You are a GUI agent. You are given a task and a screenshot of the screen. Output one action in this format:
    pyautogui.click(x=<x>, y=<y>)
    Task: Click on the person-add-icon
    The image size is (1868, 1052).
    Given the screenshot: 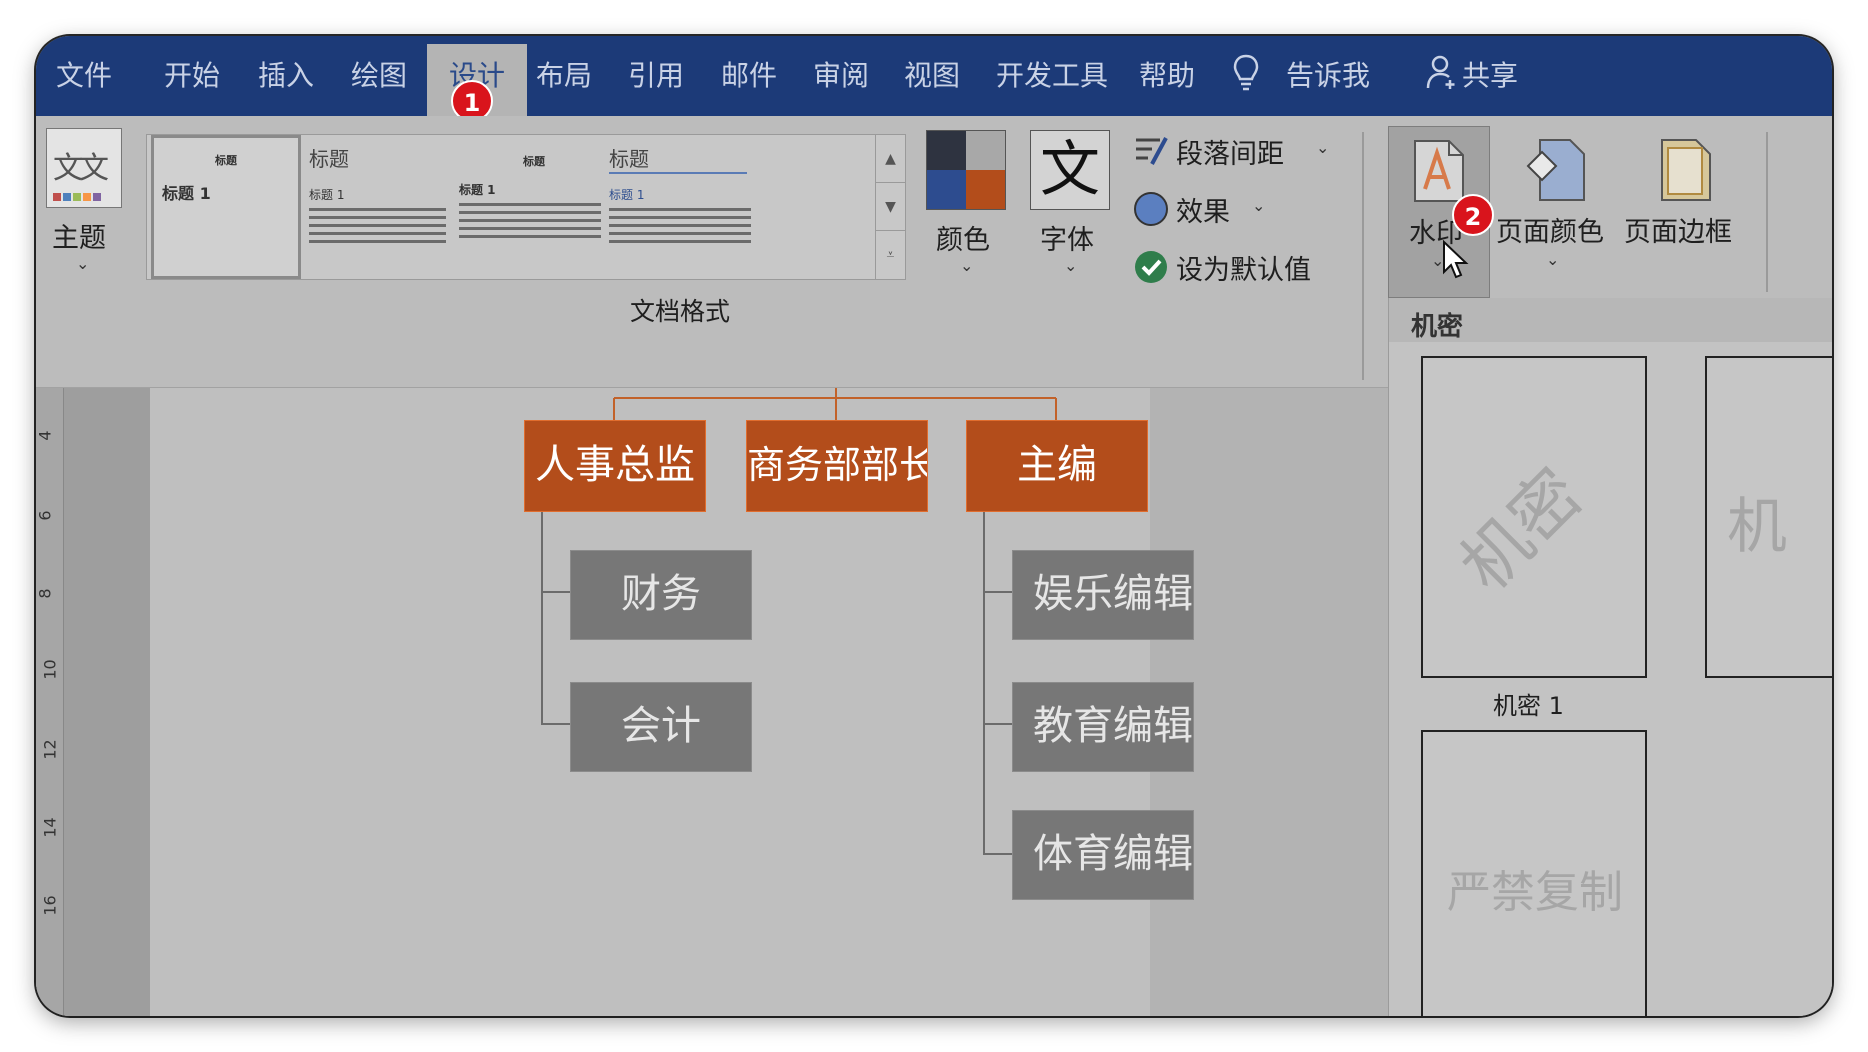 What is the action you would take?
    pyautogui.click(x=1440, y=72)
    